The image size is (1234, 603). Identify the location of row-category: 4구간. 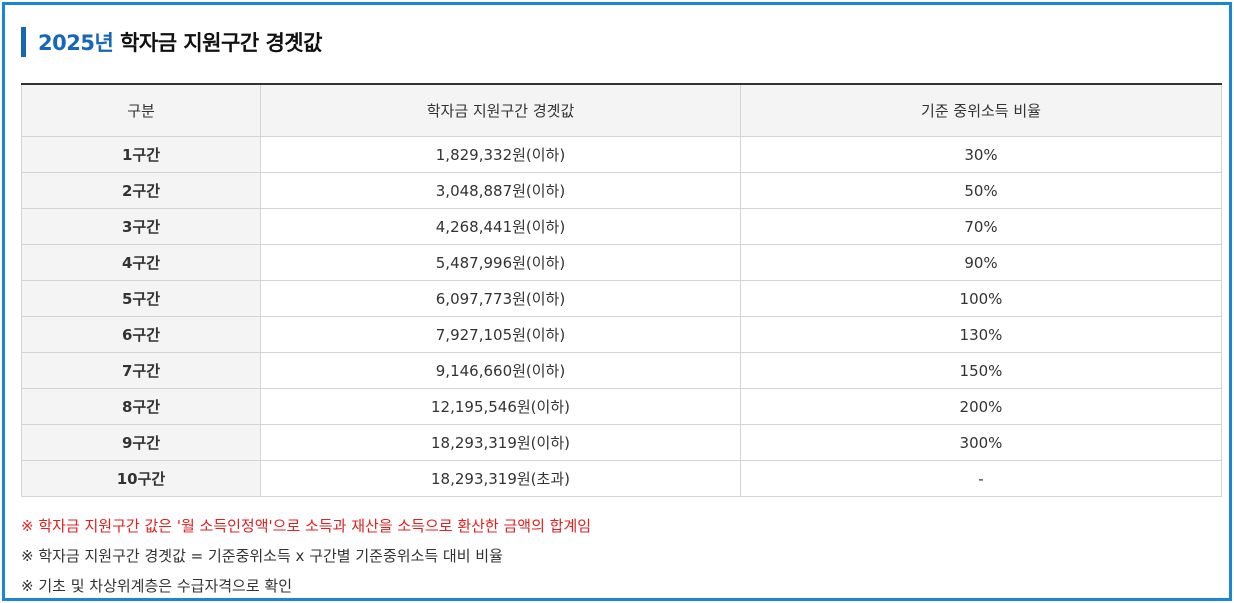
(141, 262).